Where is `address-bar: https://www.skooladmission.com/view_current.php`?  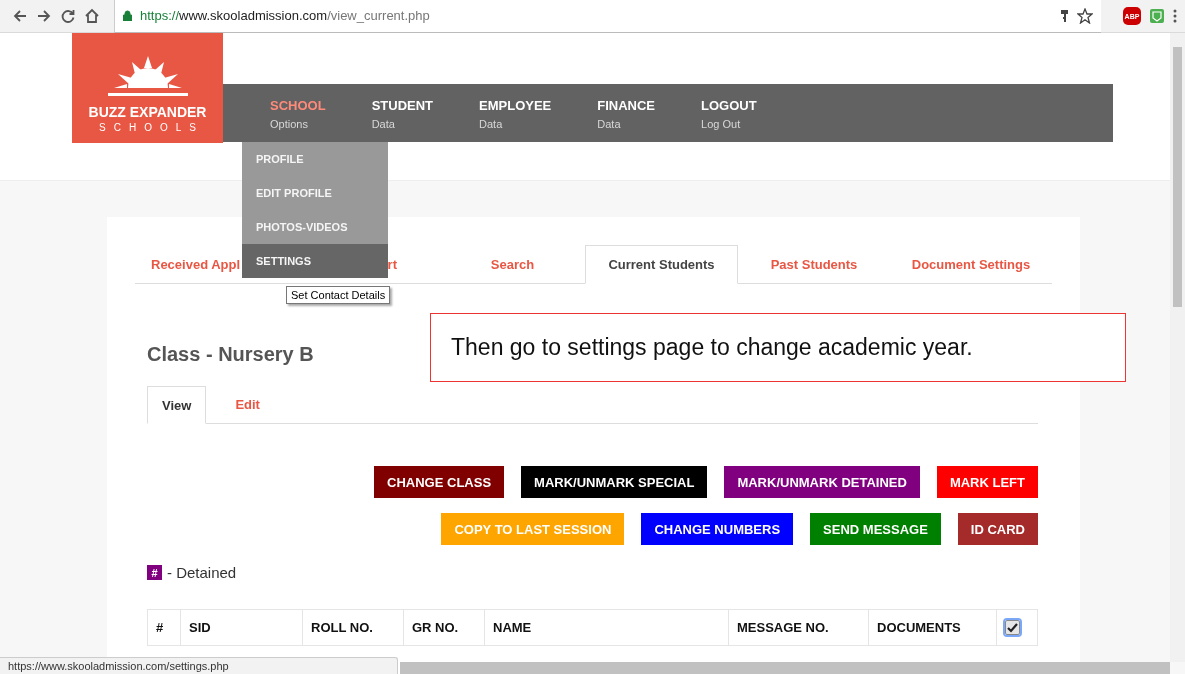 address-bar: https://www.skooladmission.com/view_current.php is located at coordinates (607, 16).